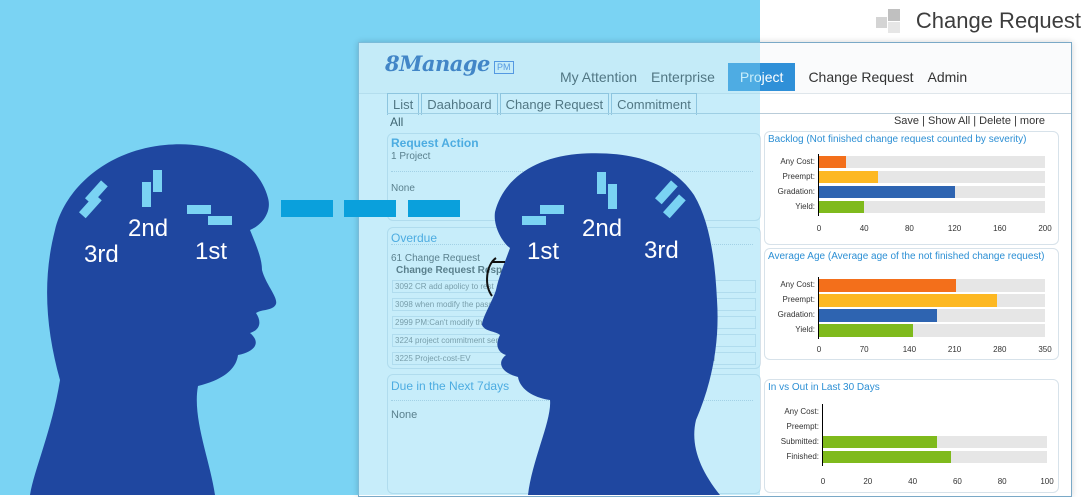 This screenshot has width=1089, height=497. What do you see at coordinates (887, 21) in the screenshot?
I see `brand-logo-icon` at bounding box center [887, 21].